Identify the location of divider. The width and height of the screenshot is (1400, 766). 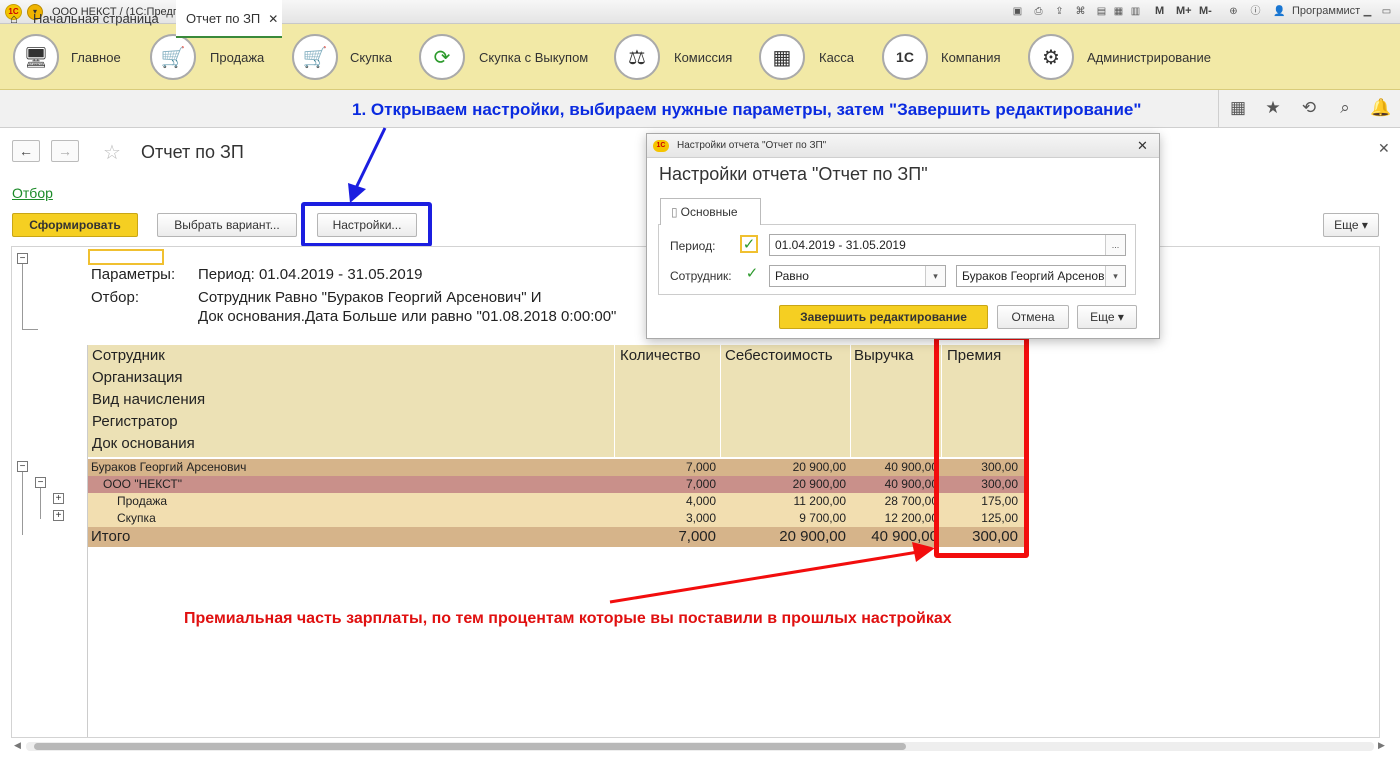
(1218, 109).